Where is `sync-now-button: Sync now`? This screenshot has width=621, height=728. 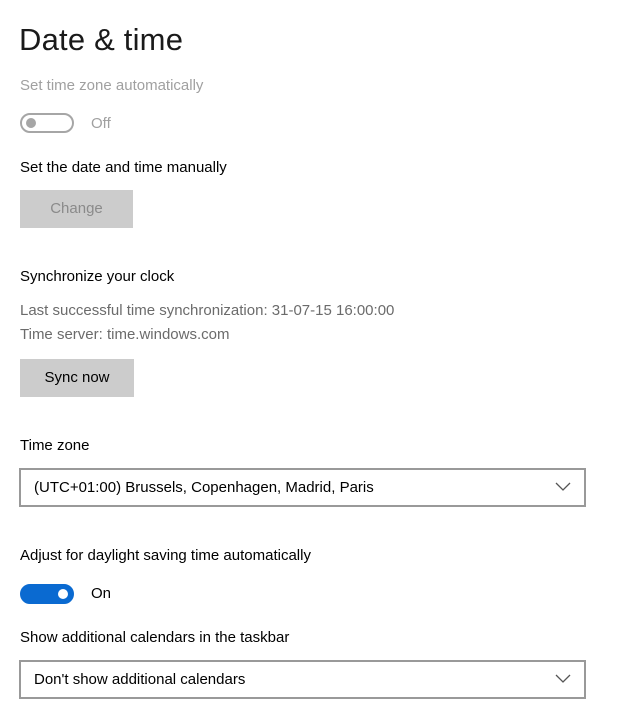 sync-now-button: Sync now is located at coordinates (77, 378).